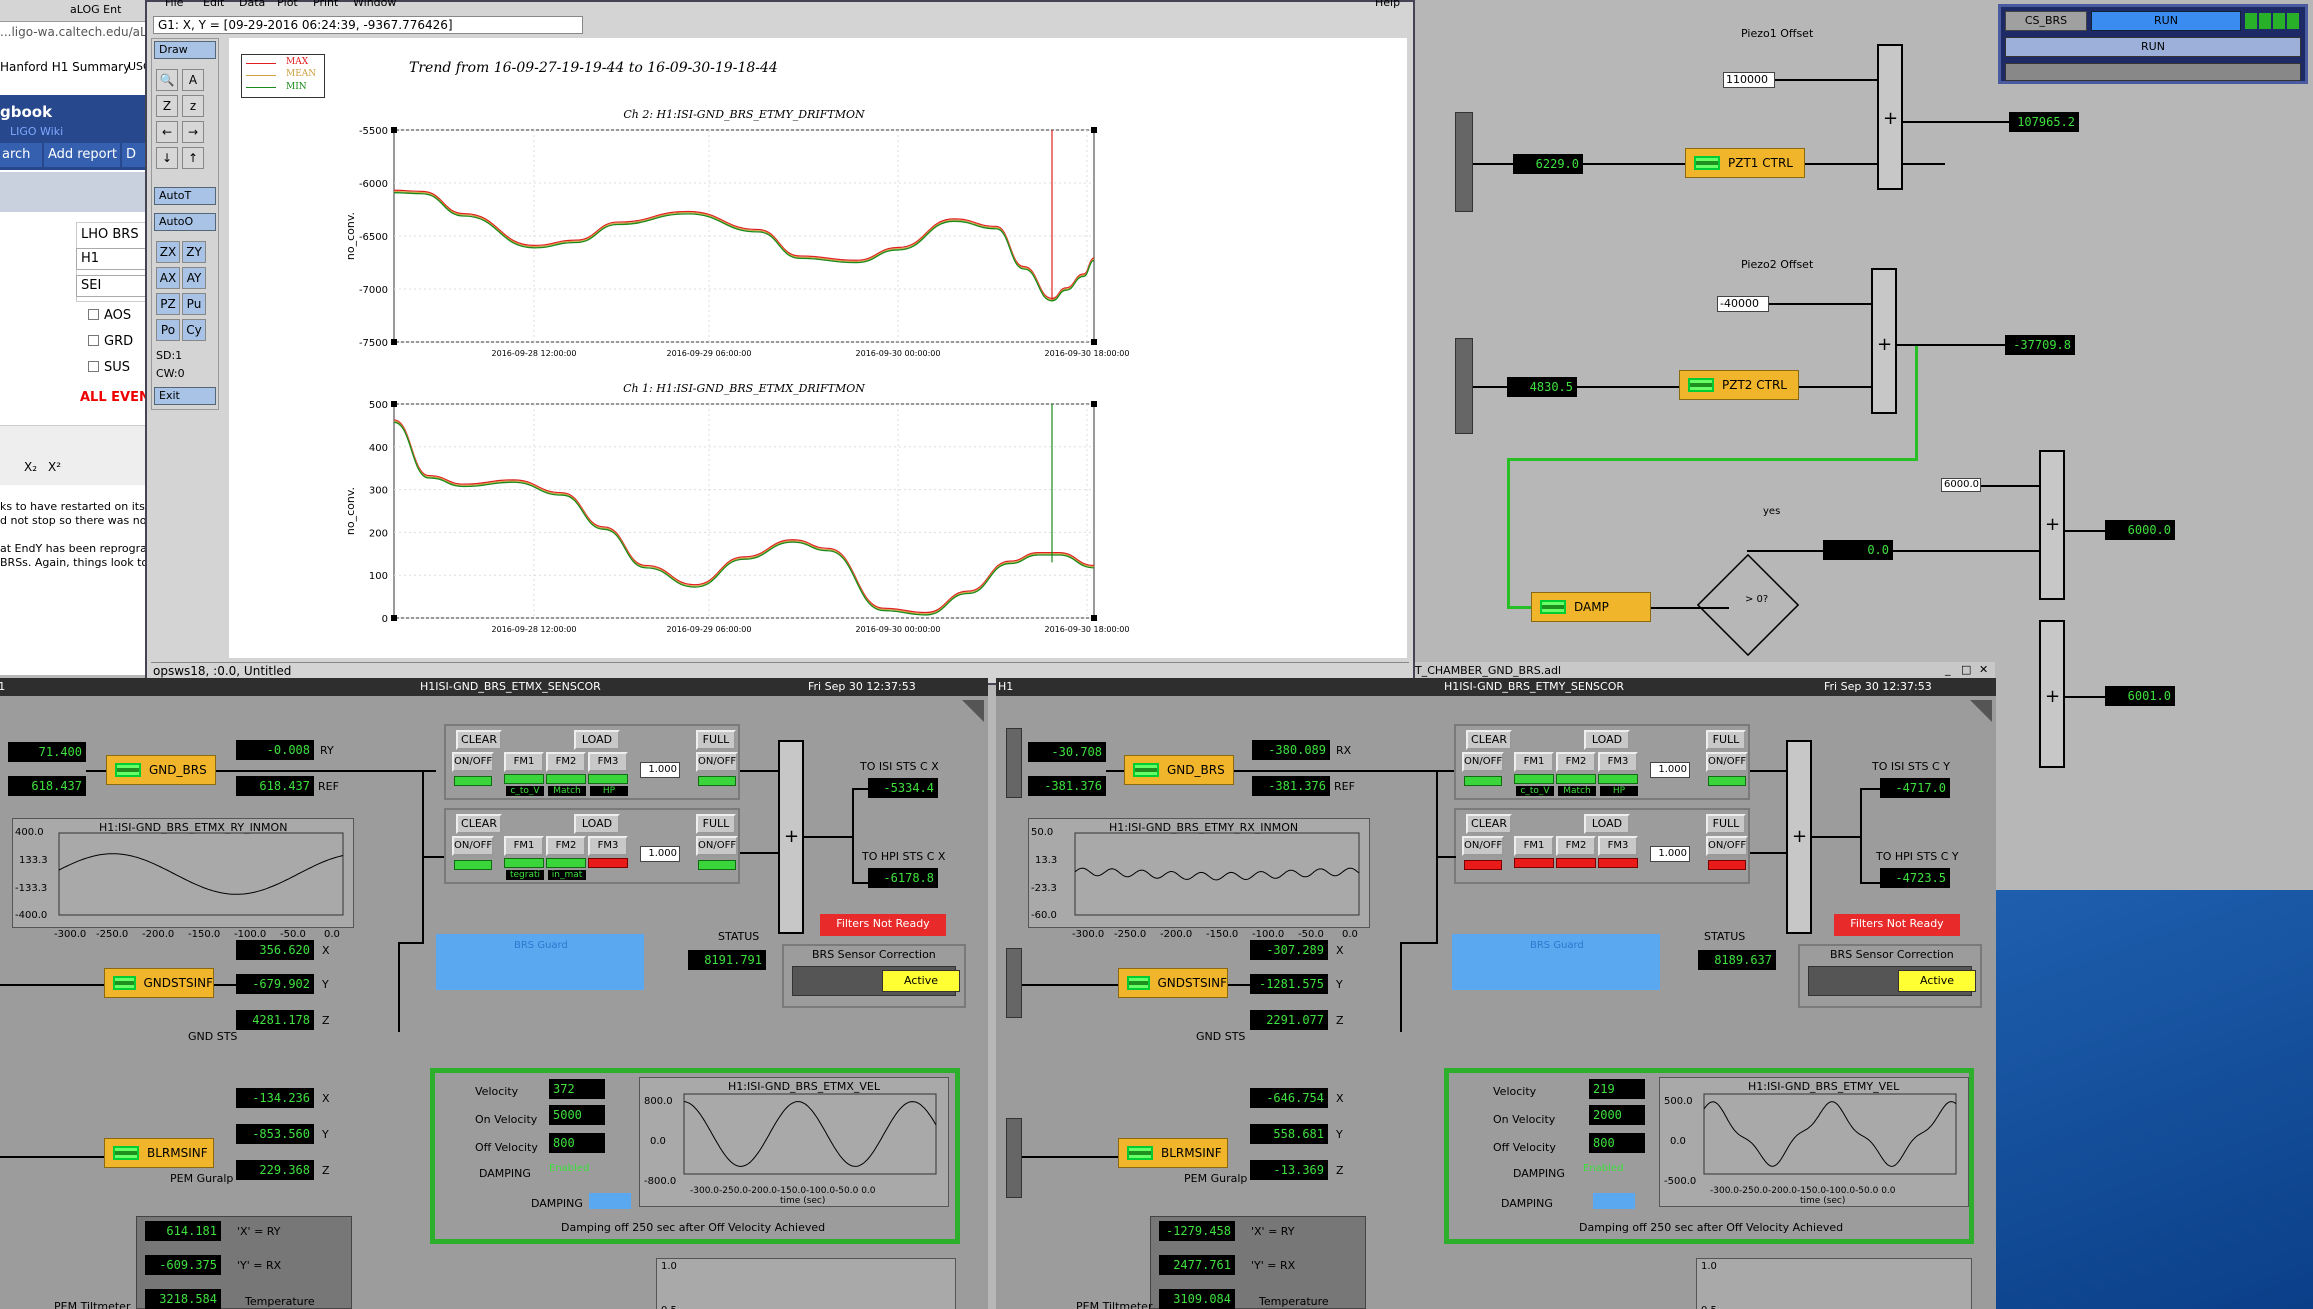 This screenshot has height=1309, width=2313. Describe the element at coordinates (213, 4) in the screenshot. I see `menu-edit: Edit` at that location.